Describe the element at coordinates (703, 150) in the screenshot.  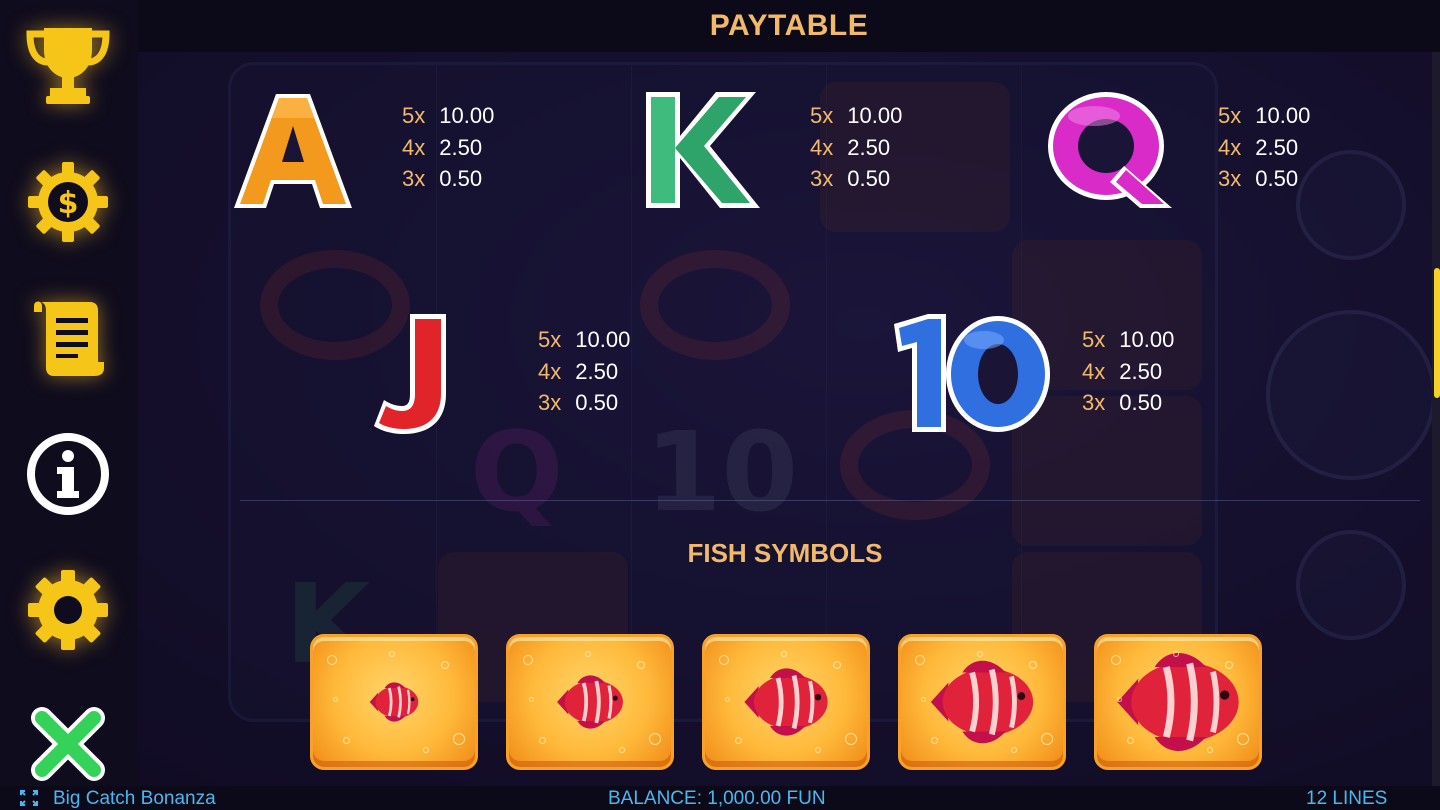
I see `symbol-k-icon` at that location.